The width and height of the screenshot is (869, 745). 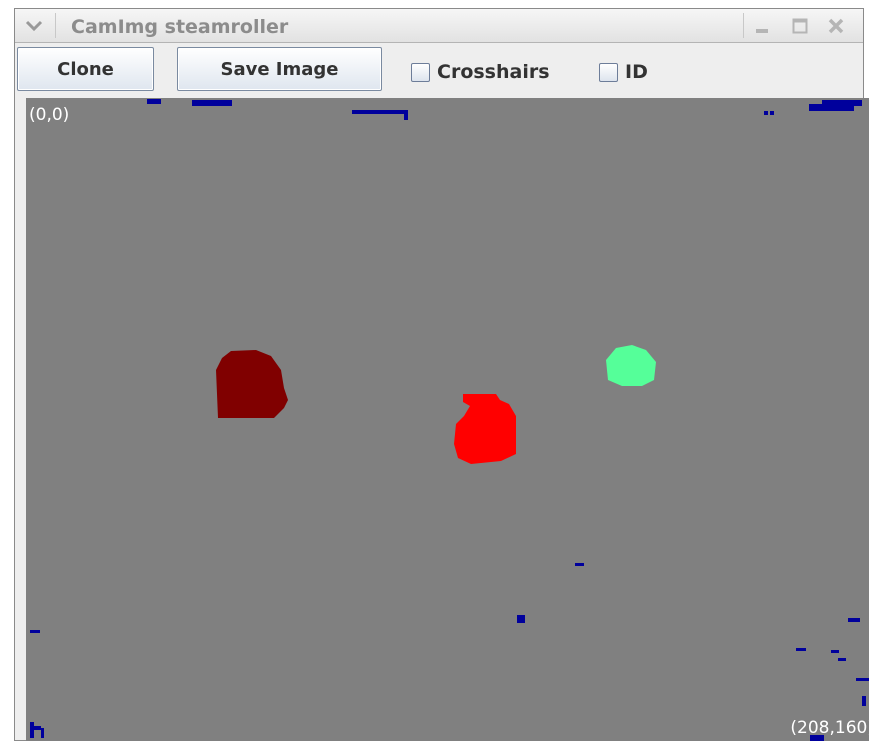 What do you see at coordinates (34, 26) in the screenshot?
I see `window-menu-chevron-icon` at bounding box center [34, 26].